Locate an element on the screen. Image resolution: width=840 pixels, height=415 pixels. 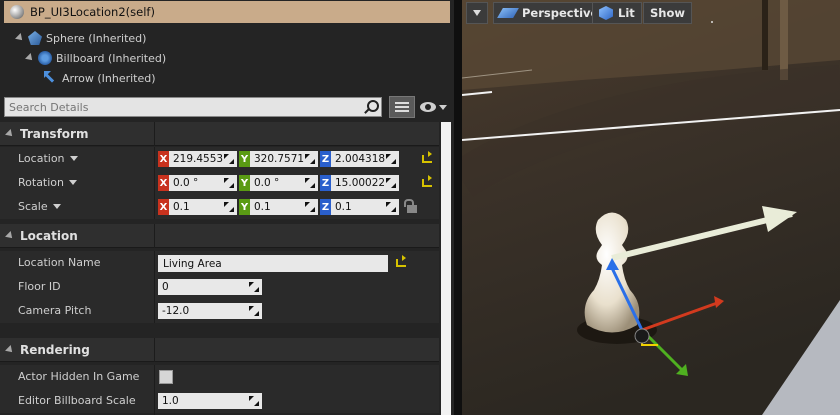
location-x-input: 219.4553 is located at coordinates (203, 159).